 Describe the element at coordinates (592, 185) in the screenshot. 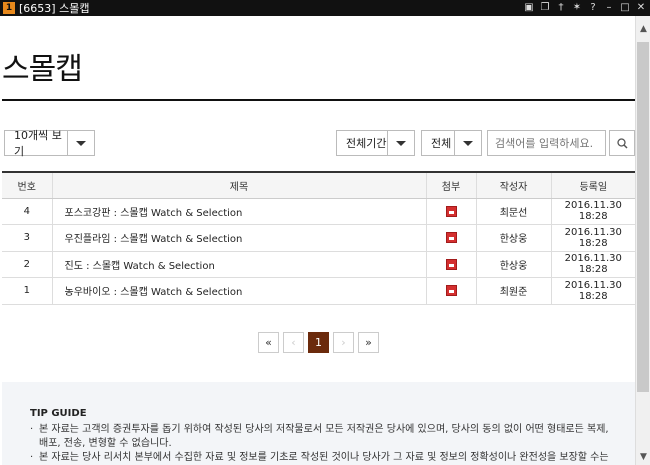

I see `col-header-date: 등록일` at that location.